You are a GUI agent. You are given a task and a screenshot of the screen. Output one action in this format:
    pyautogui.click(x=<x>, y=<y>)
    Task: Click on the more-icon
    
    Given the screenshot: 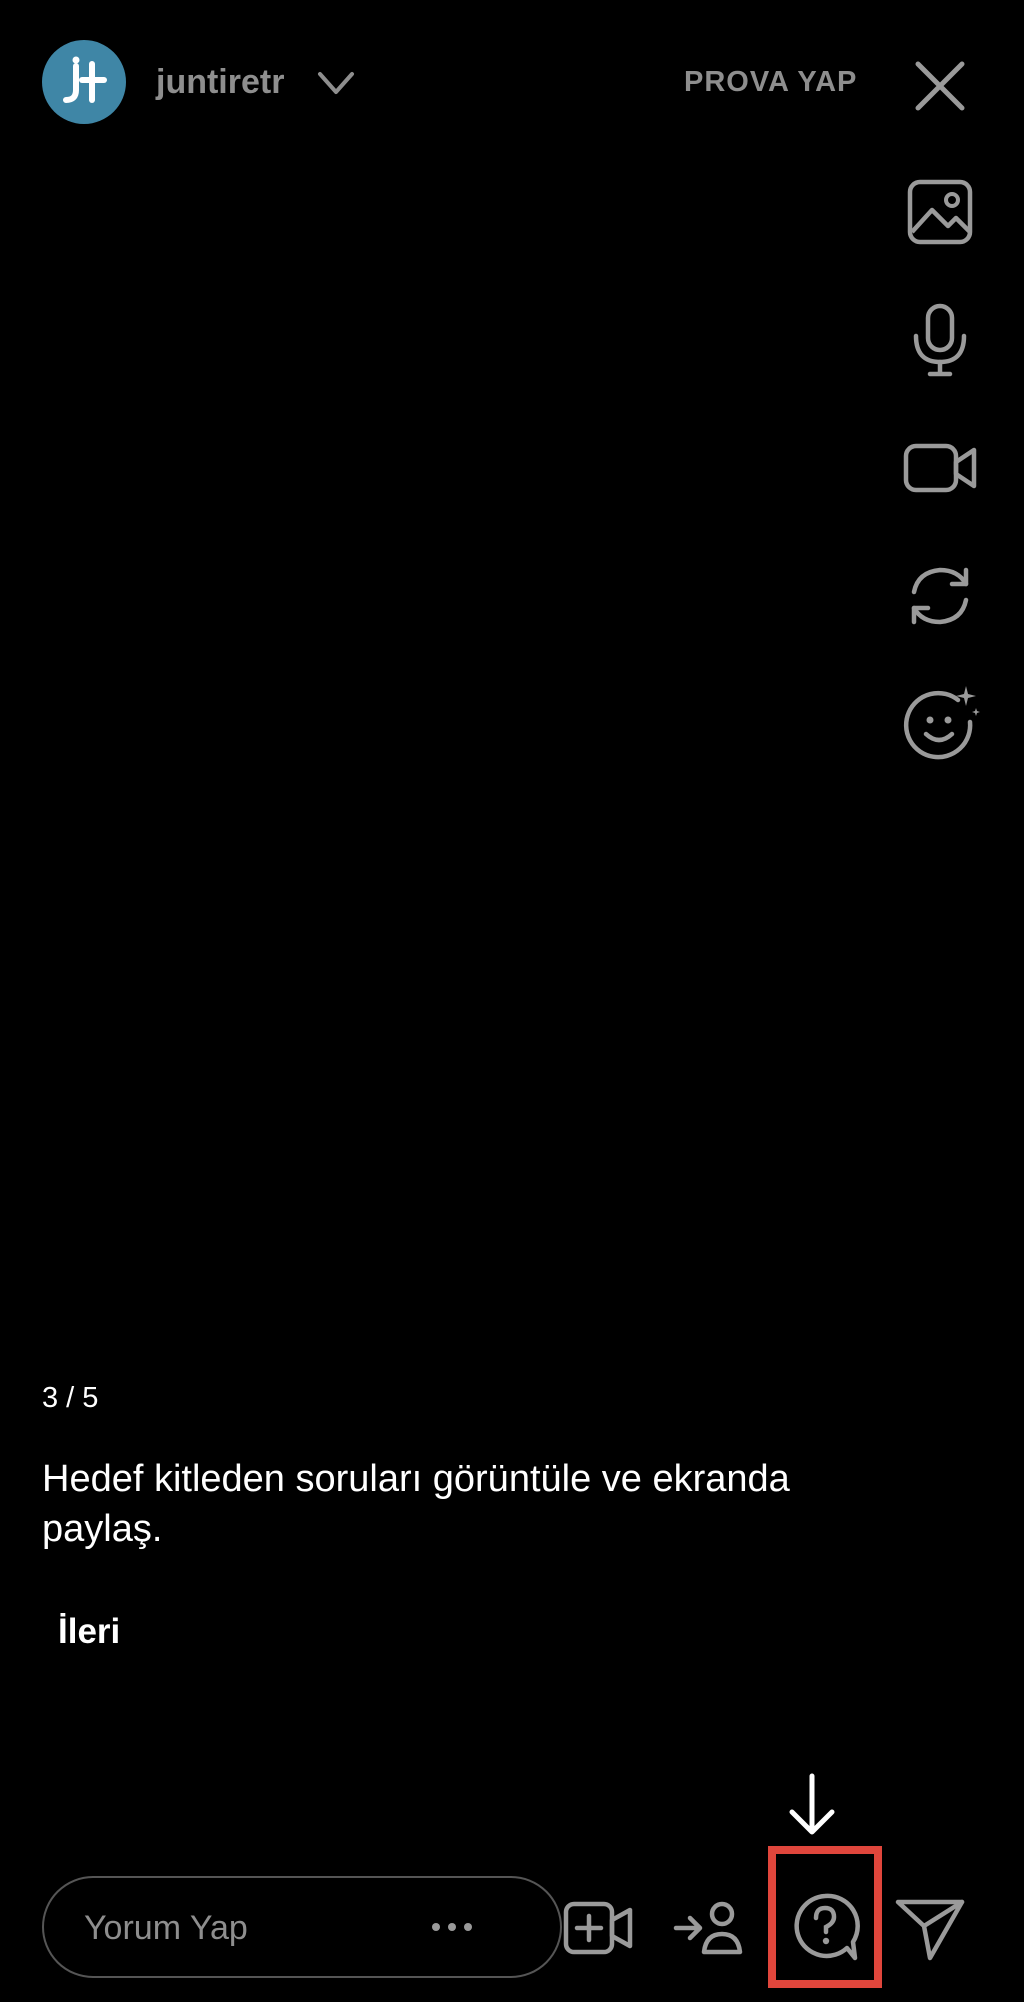 What is the action you would take?
    pyautogui.click(x=452, y=1927)
    